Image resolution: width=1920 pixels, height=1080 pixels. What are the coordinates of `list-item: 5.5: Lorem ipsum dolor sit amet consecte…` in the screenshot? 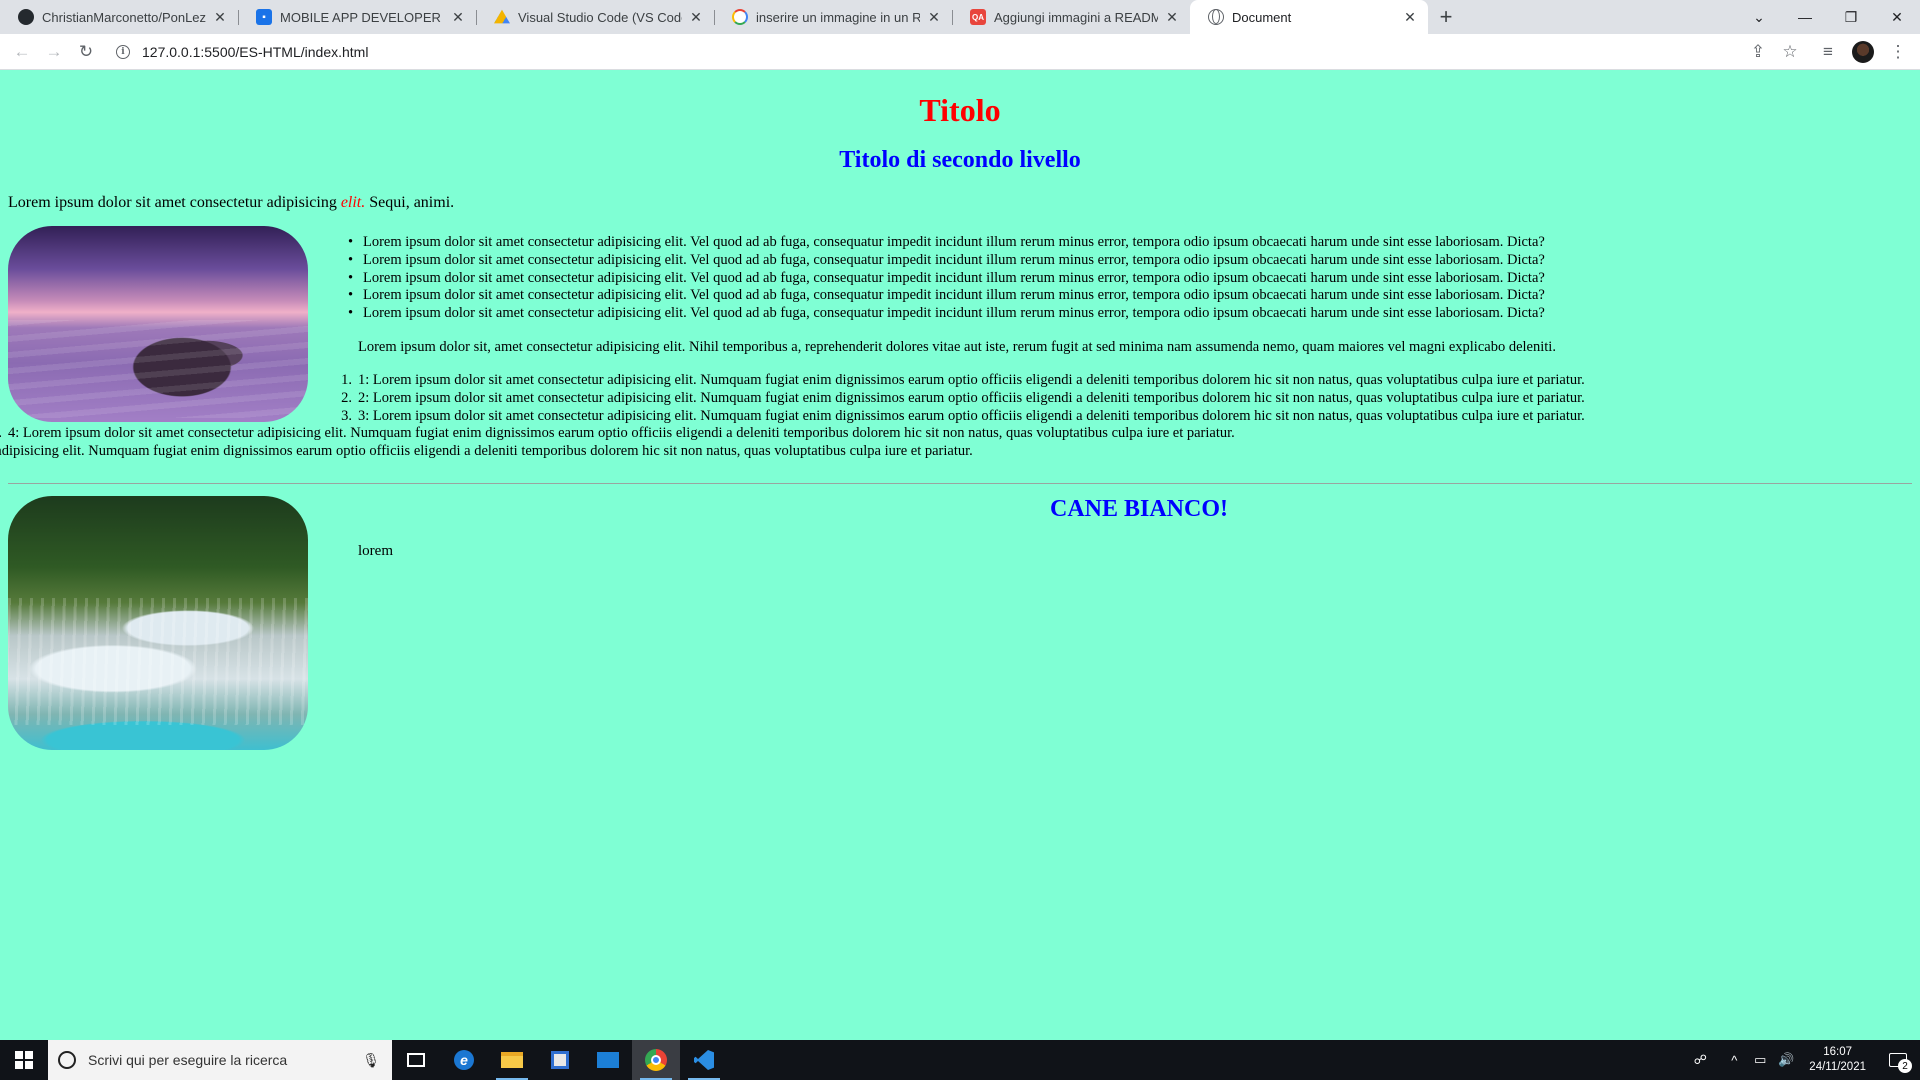 It's located at (486, 451).